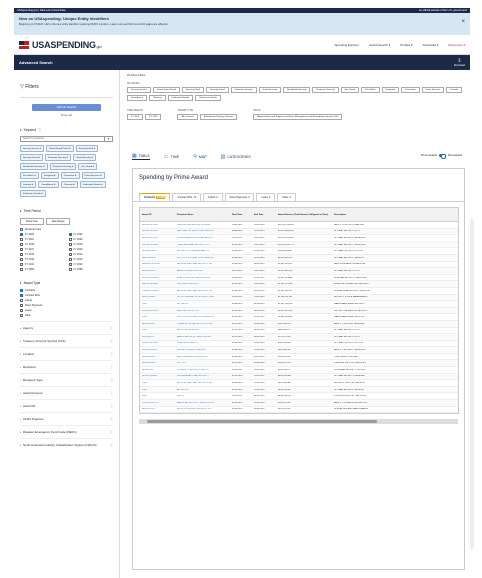 This screenshot has height=578, width=482. What do you see at coordinates (157, 284) in the screenshot?
I see `award-id-link: N0014723R0003` at bounding box center [157, 284].